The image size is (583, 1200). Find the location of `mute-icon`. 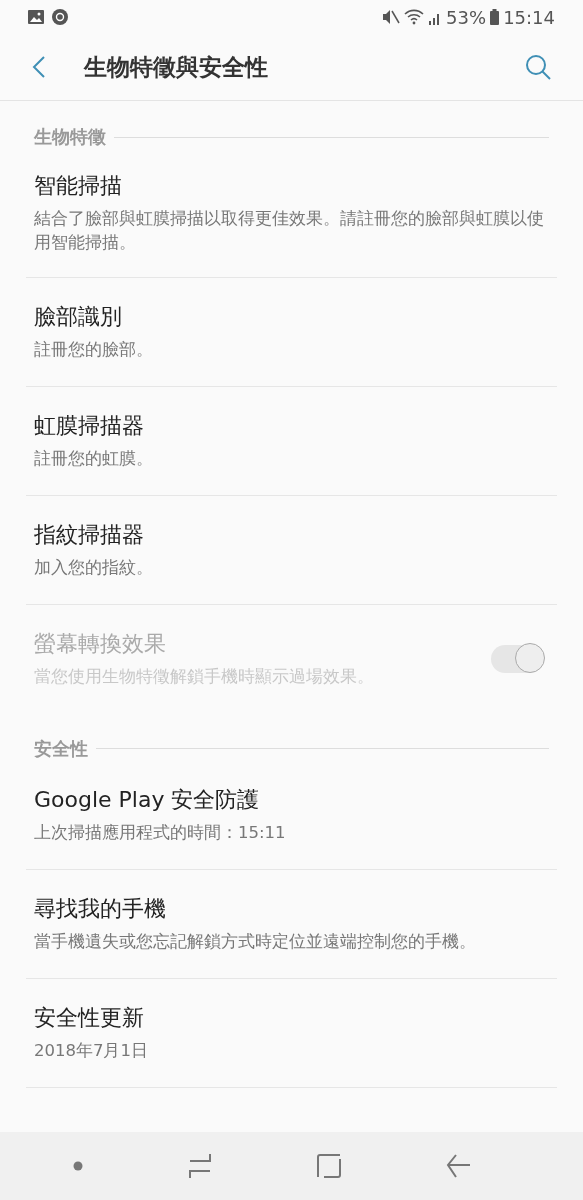

mute-icon is located at coordinates (391, 17).